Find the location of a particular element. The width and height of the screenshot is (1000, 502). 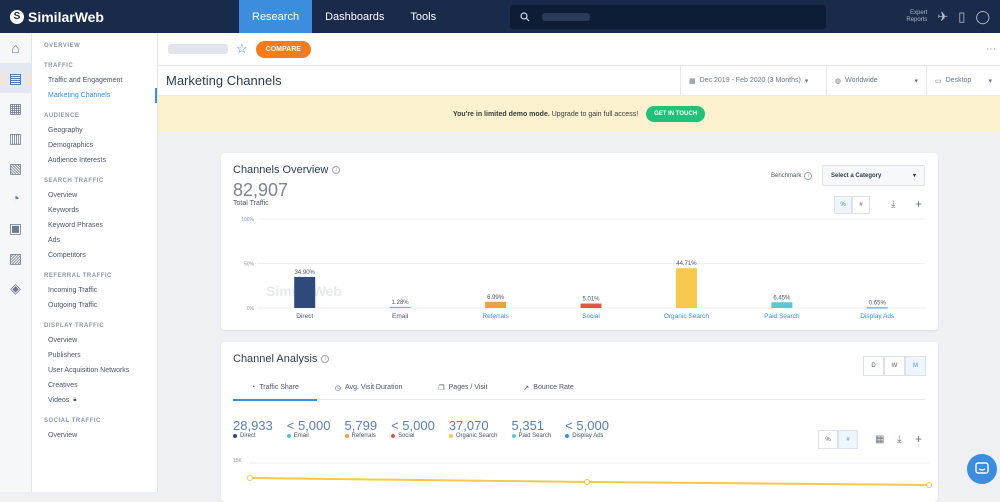

mobile-apps-icon: ▨ is located at coordinates (15, 258).